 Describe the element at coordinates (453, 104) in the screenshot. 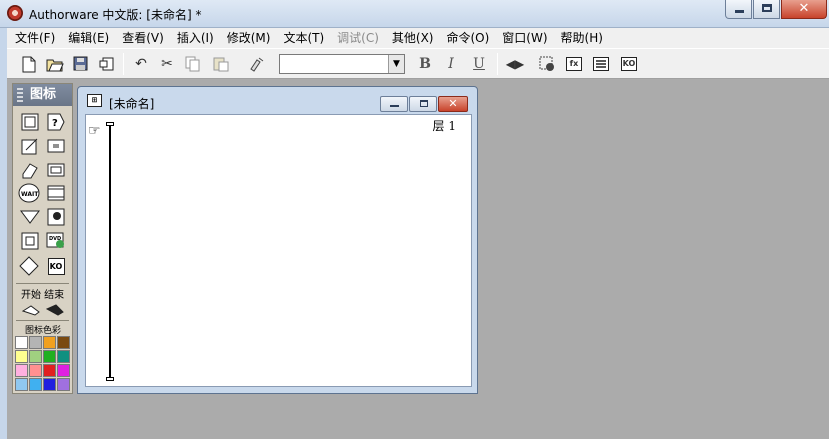

I see `flowline-close-button: ✕` at that location.